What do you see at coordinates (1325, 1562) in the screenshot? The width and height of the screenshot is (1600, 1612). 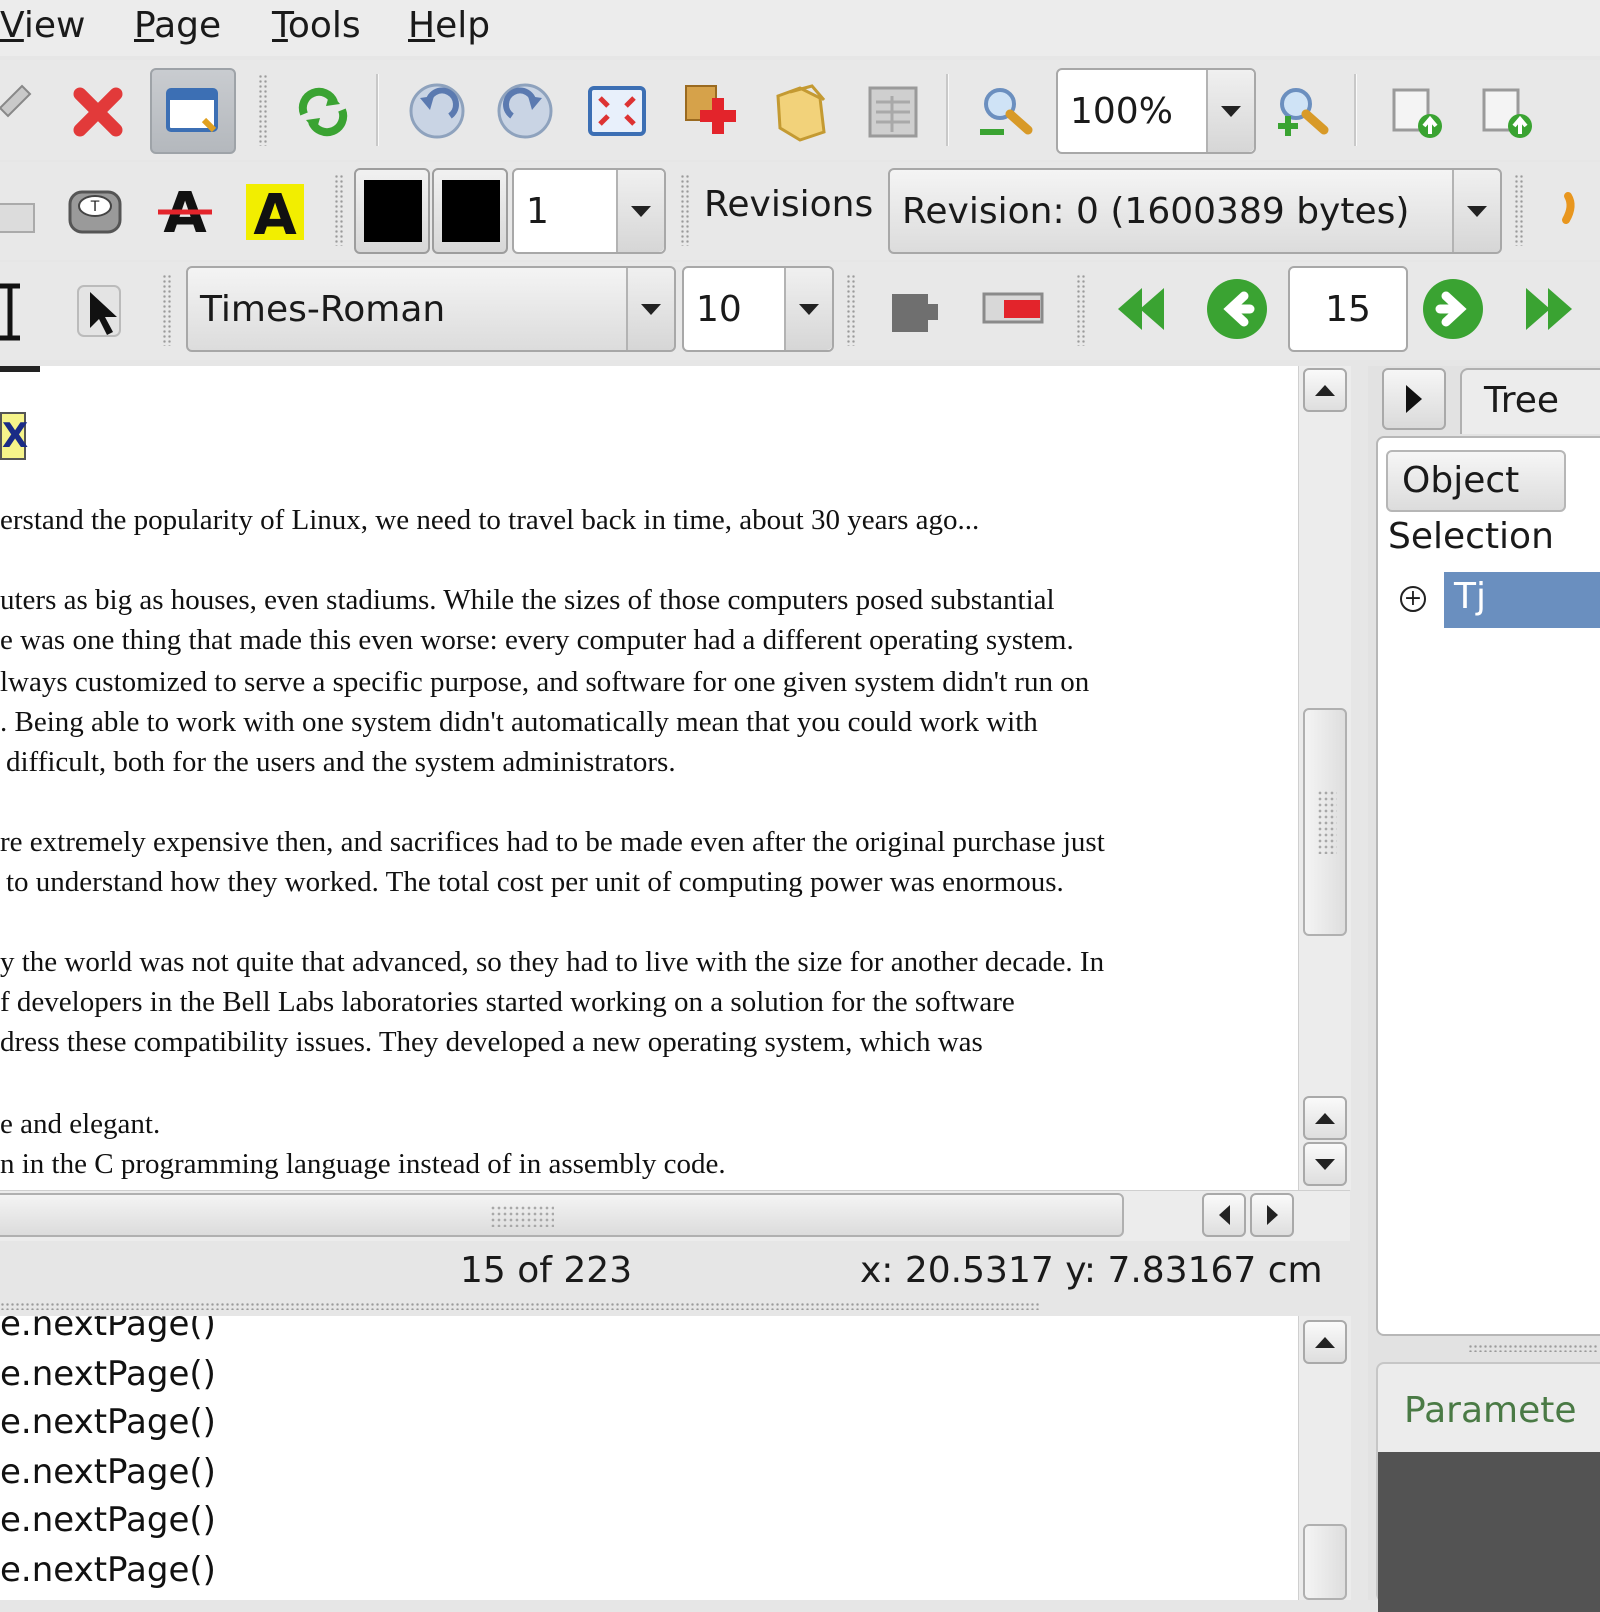 I see `console-vscroll-thumb` at bounding box center [1325, 1562].